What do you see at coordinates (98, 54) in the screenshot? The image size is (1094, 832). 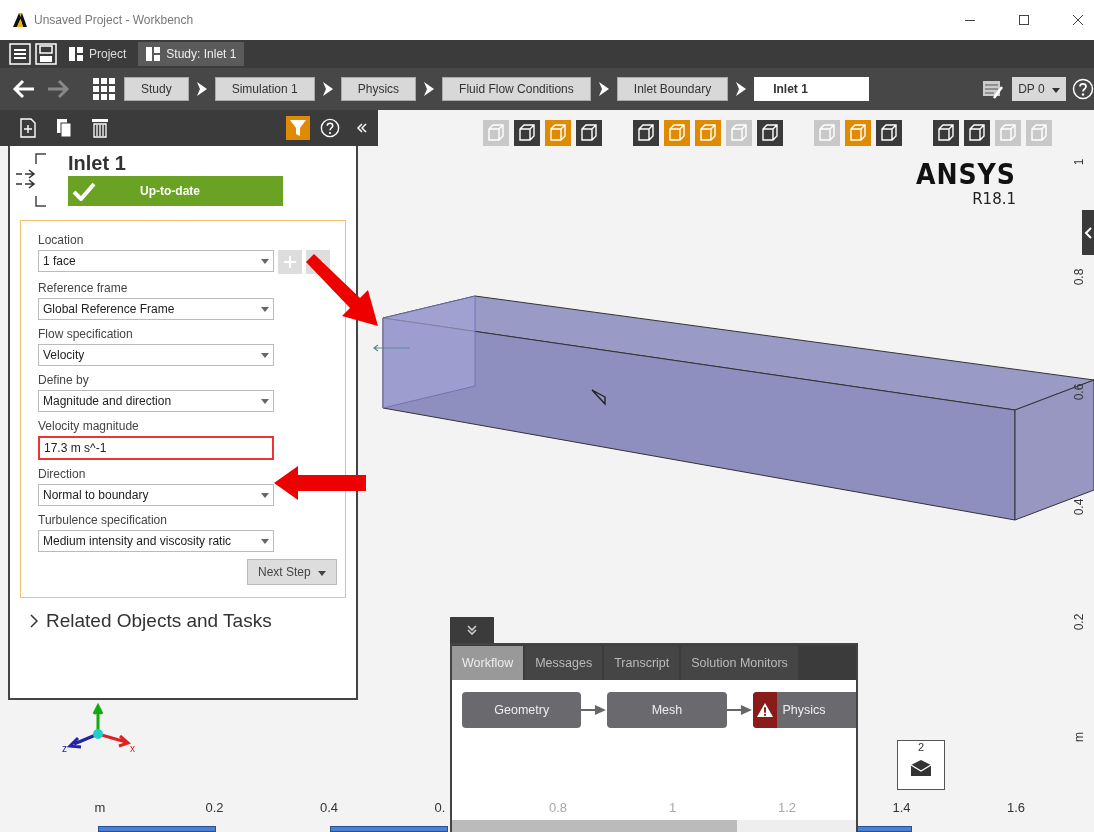 I see `tab: Project` at bounding box center [98, 54].